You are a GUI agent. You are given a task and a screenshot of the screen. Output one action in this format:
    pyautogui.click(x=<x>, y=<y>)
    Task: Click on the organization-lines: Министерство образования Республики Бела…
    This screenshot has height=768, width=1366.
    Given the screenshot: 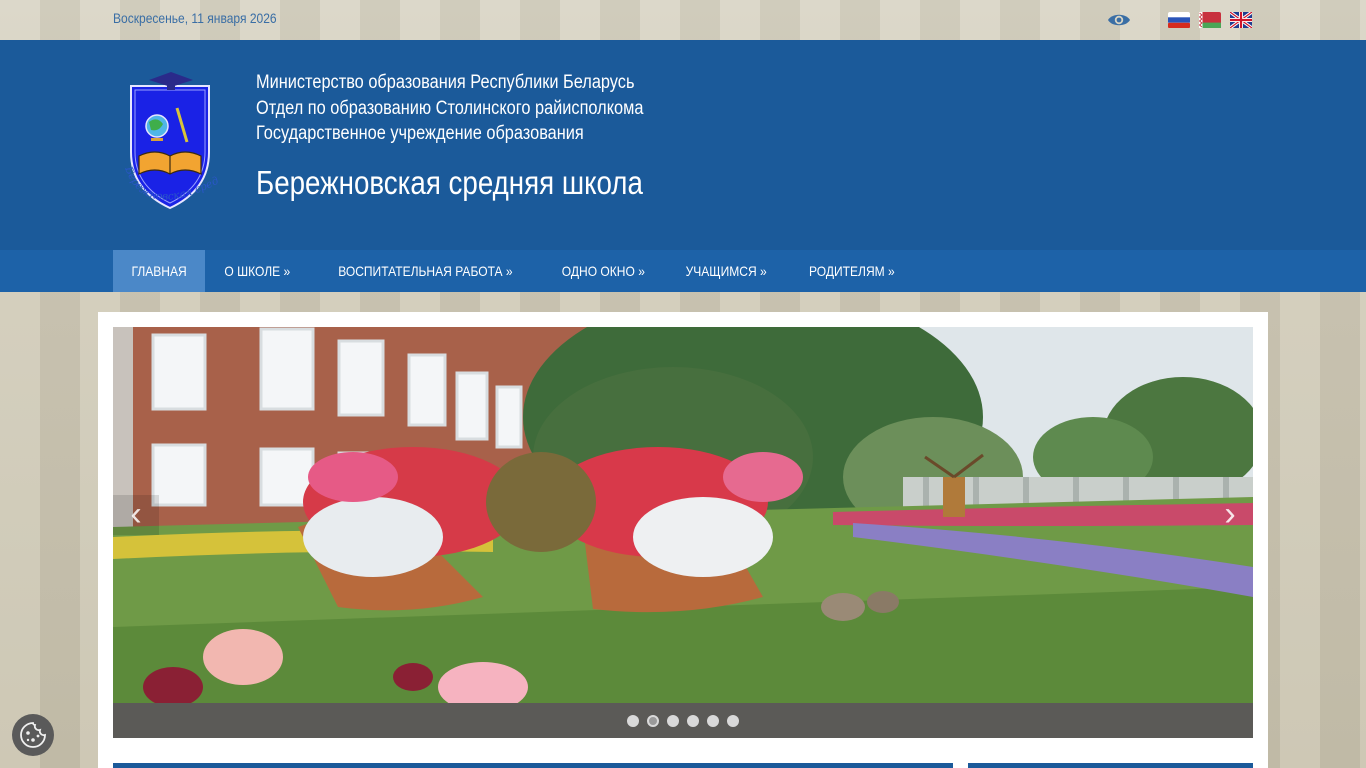 What is the action you would take?
    pyautogui.click(x=481, y=108)
    